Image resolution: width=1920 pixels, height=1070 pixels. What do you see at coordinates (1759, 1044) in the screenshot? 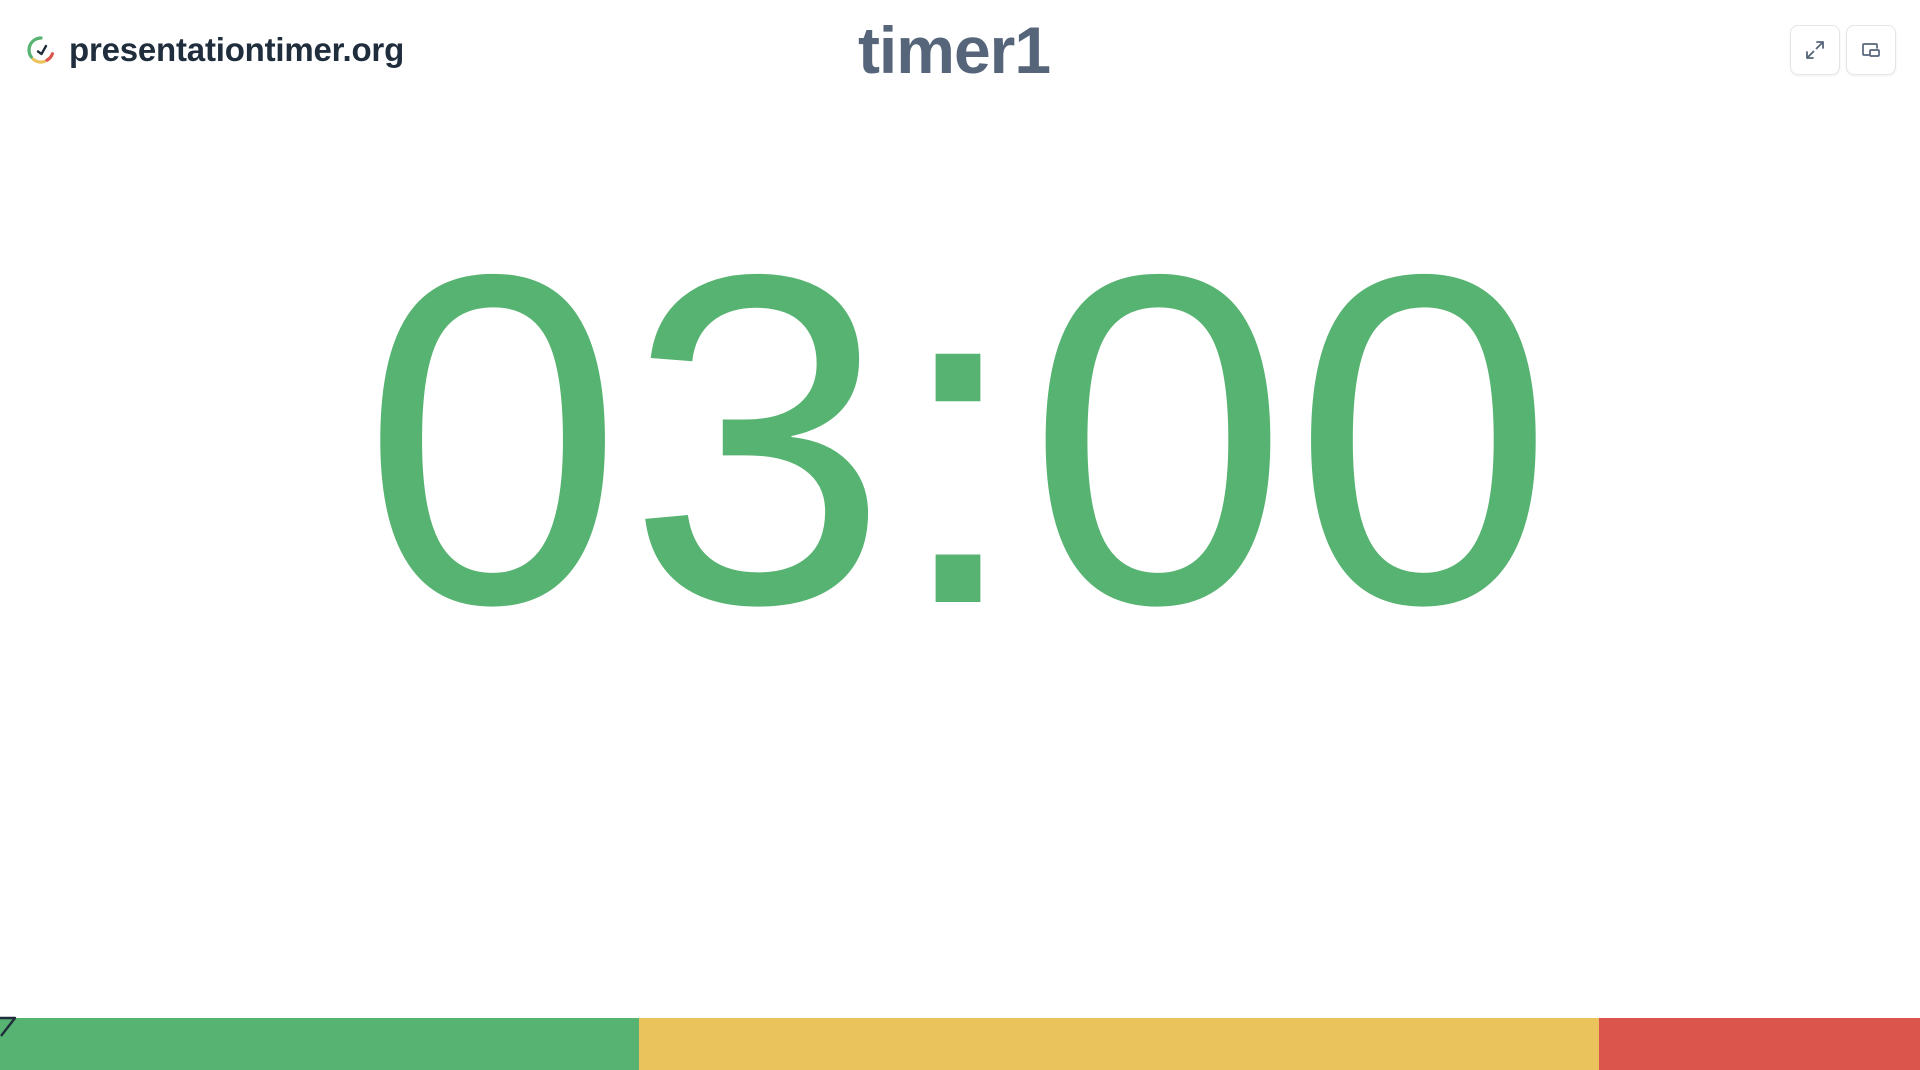
I see `progress-segment-red` at bounding box center [1759, 1044].